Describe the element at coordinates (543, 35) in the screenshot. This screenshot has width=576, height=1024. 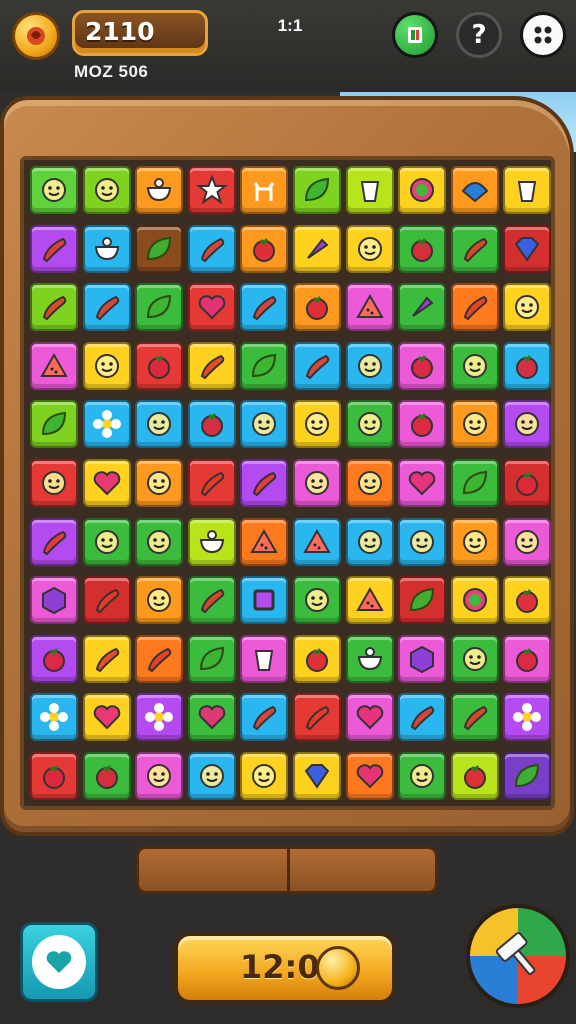
I see `menu-button` at that location.